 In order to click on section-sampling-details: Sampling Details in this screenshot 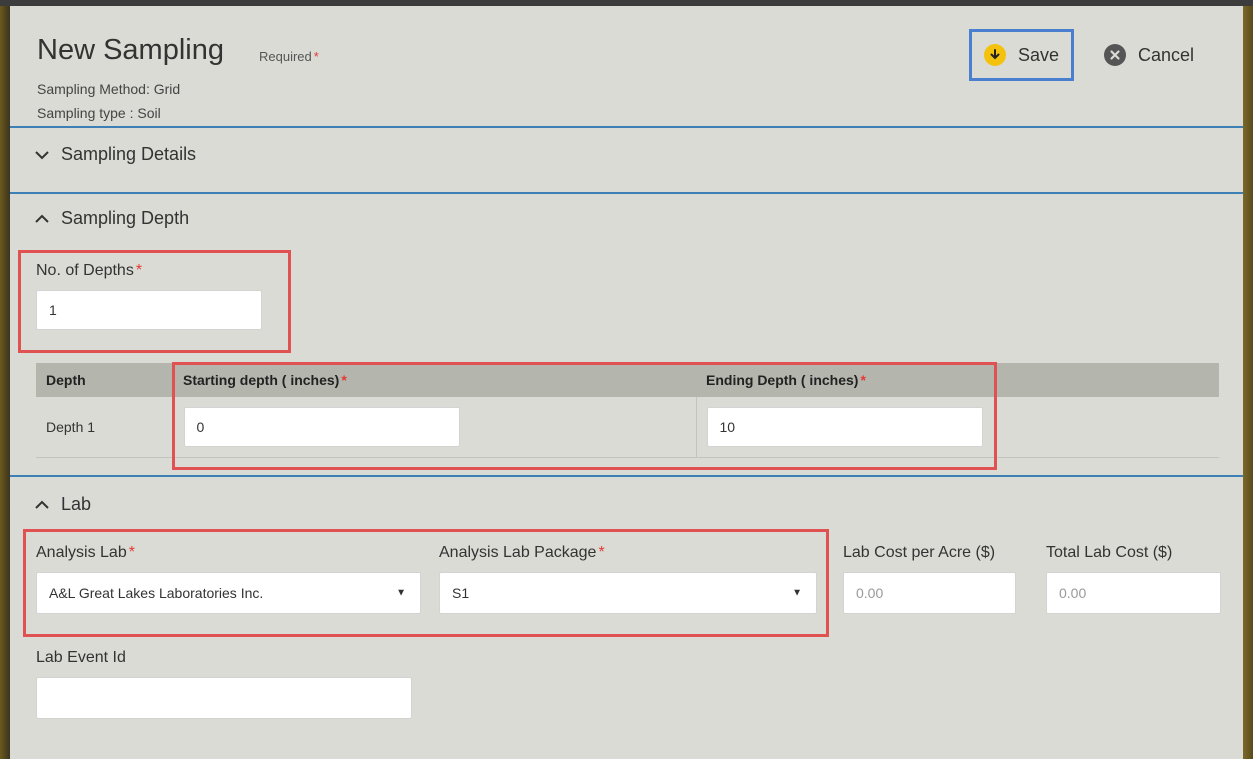, I will do `click(114, 154)`.